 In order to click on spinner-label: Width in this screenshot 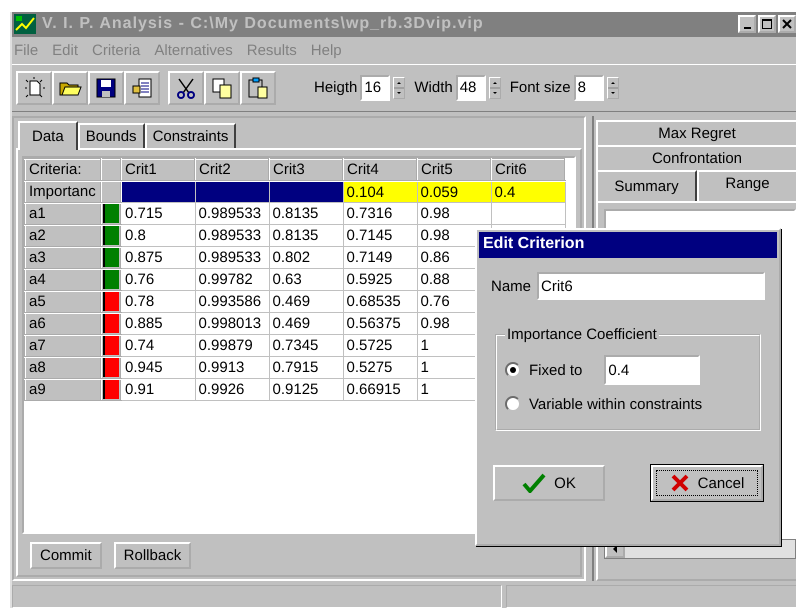, I will do `click(433, 87)`.